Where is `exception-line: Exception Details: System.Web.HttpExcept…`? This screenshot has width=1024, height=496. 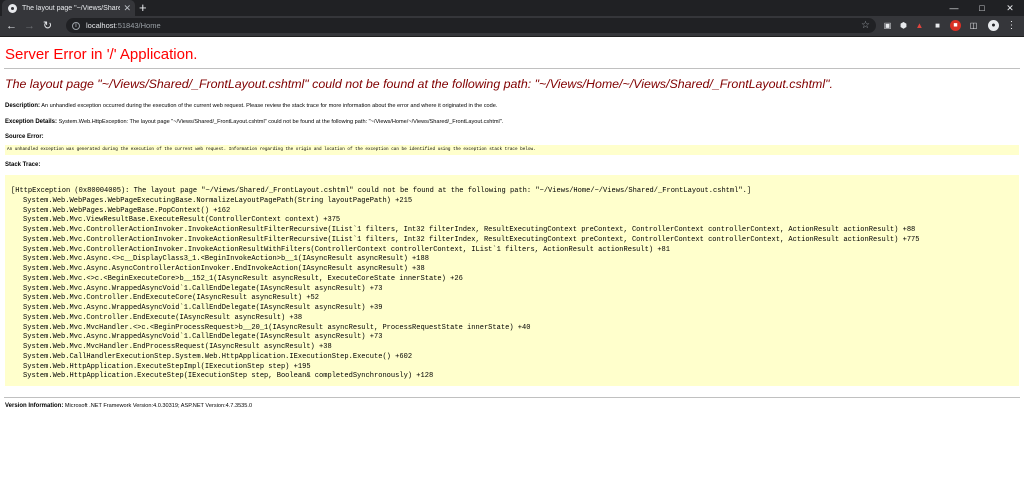 exception-line: Exception Details: System.Web.HttpExcept… is located at coordinates (512, 122).